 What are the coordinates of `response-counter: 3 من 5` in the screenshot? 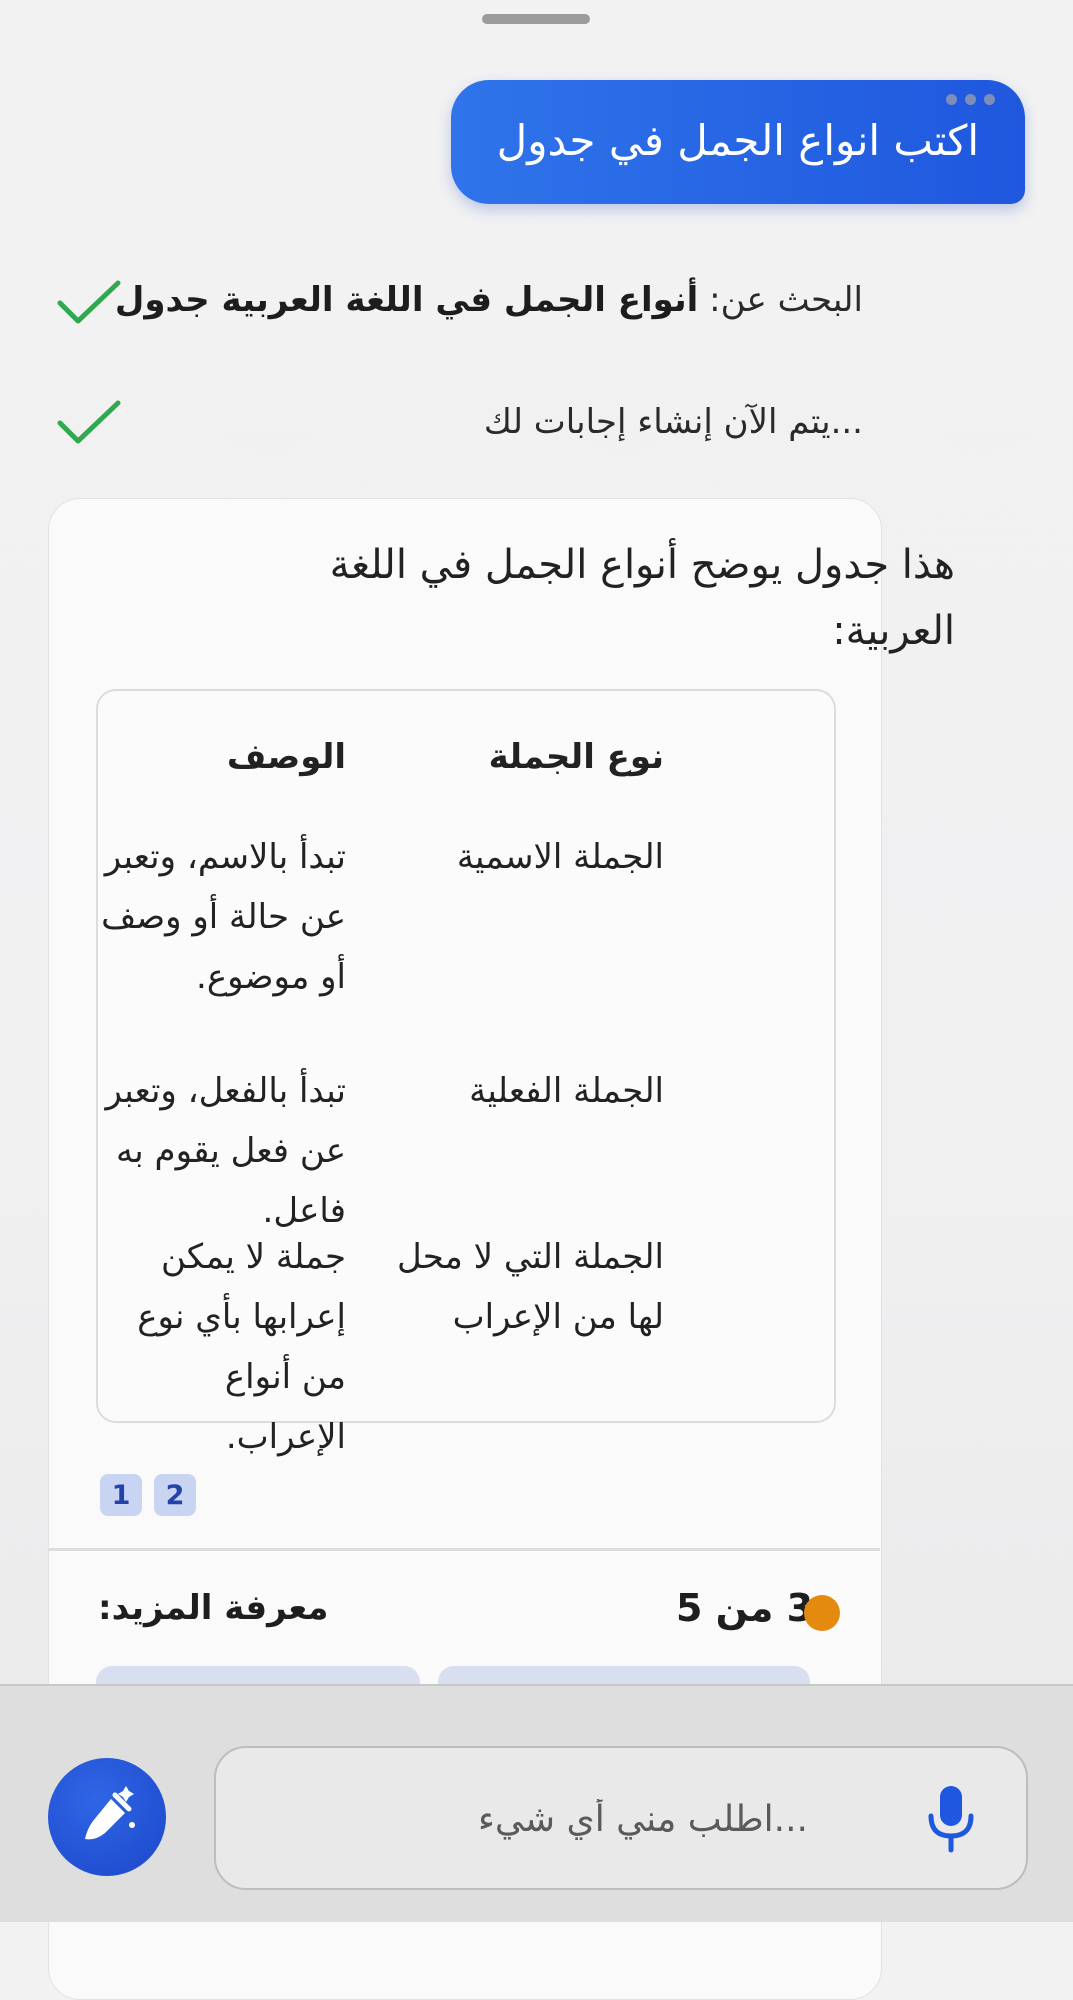 It's located at (745, 1608).